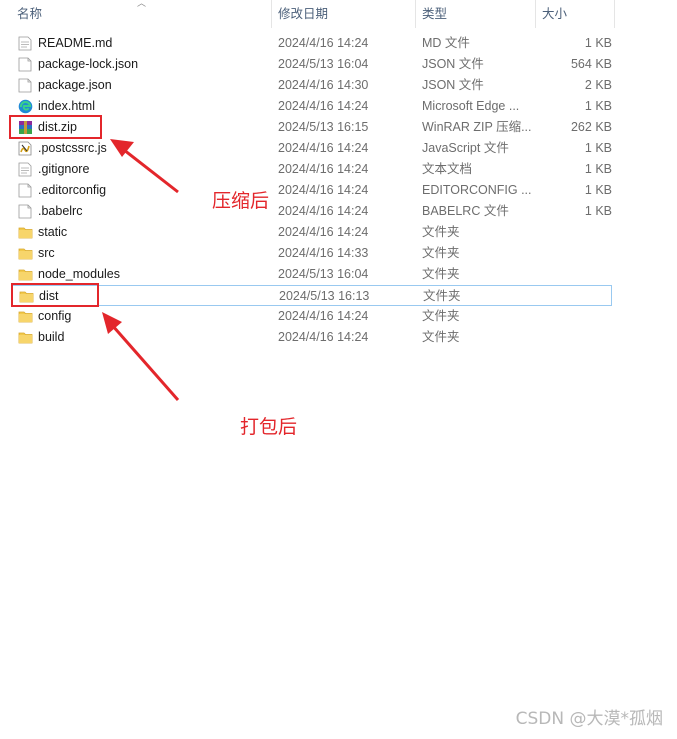 The height and width of the screenshot is (739, 677). Describe the element at coordinates (269, 427) in the screenshot. I see `annotation-after-build: 打包后` at that location.